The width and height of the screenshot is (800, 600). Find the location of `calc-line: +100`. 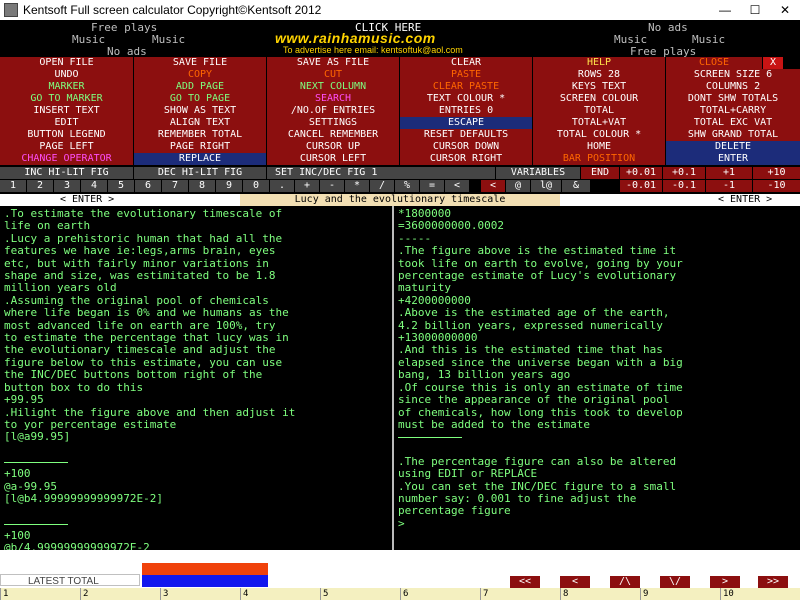

calc-line: +100 is located at coordinates (196, 473).